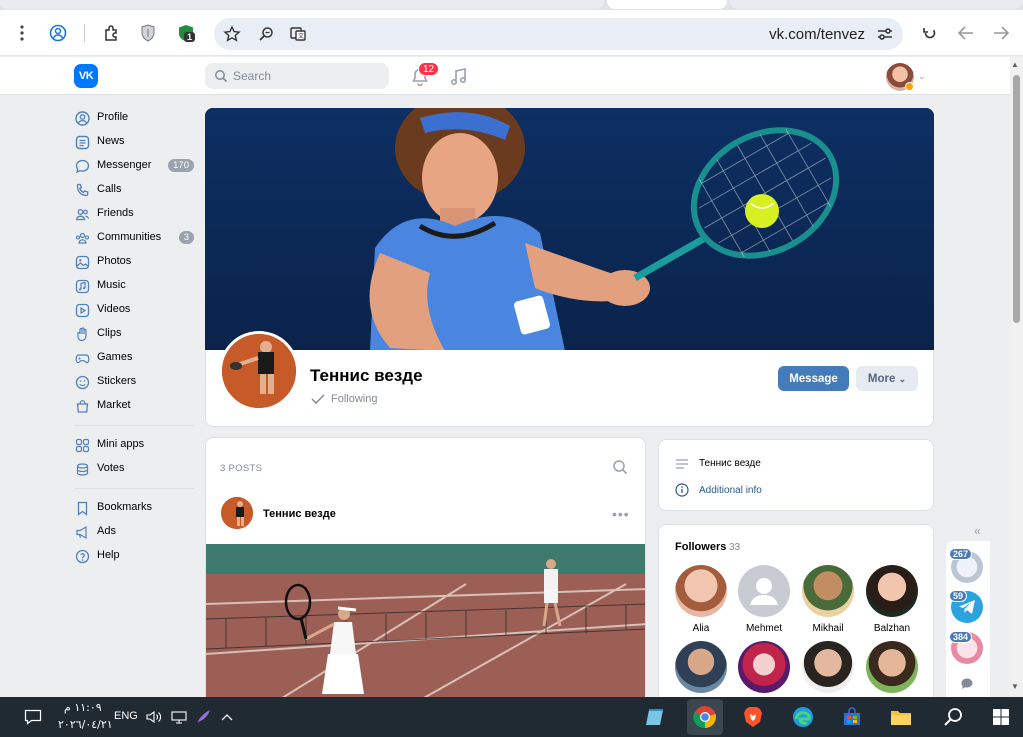 This screenshot has height=737, width=1023. Describe the element at coordinates (82, 118) in the screenshot. I see `profile-icon` at that location.